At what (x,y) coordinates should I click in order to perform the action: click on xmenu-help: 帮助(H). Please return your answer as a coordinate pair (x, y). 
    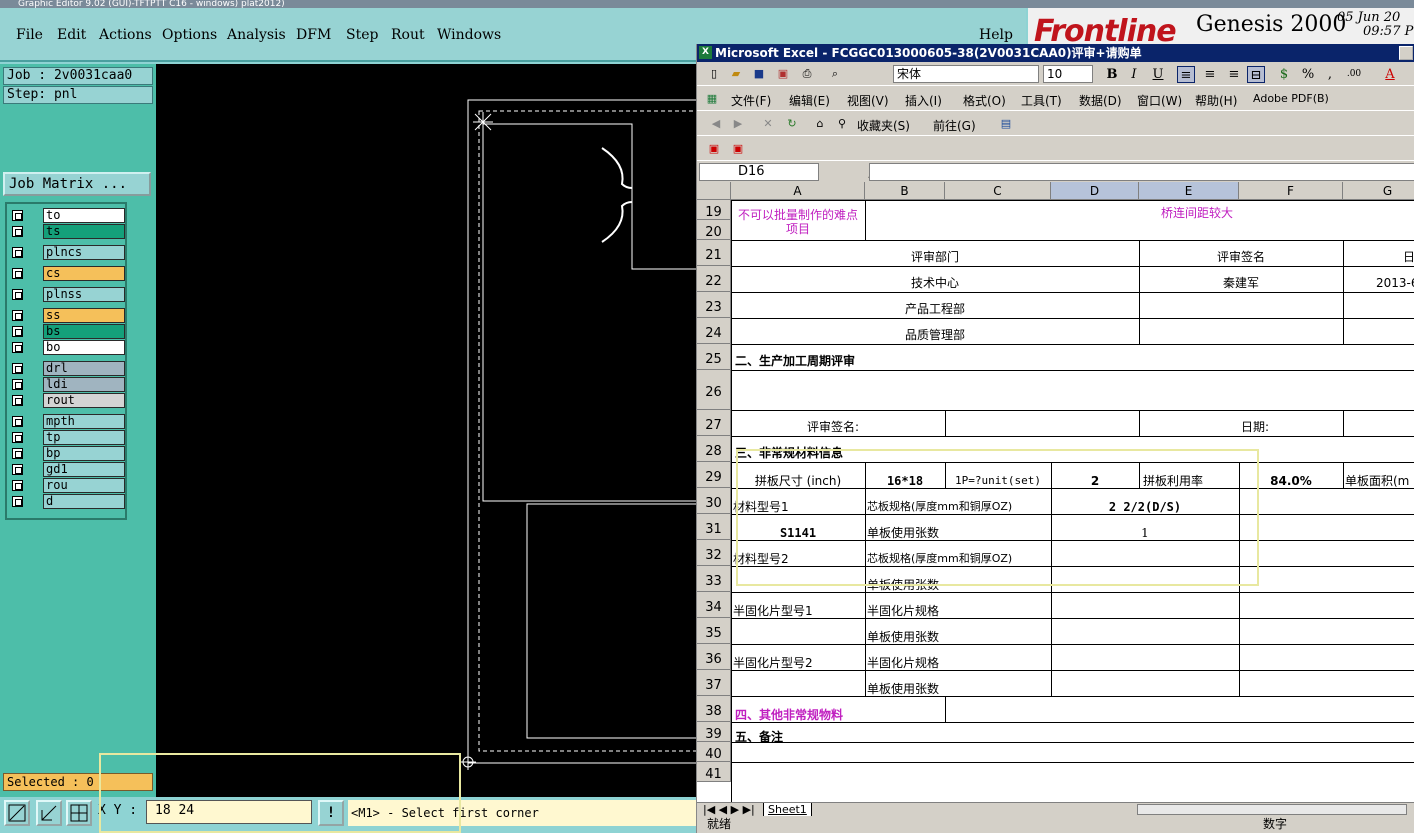
    Looking at the image, I should click on (1216, 100).